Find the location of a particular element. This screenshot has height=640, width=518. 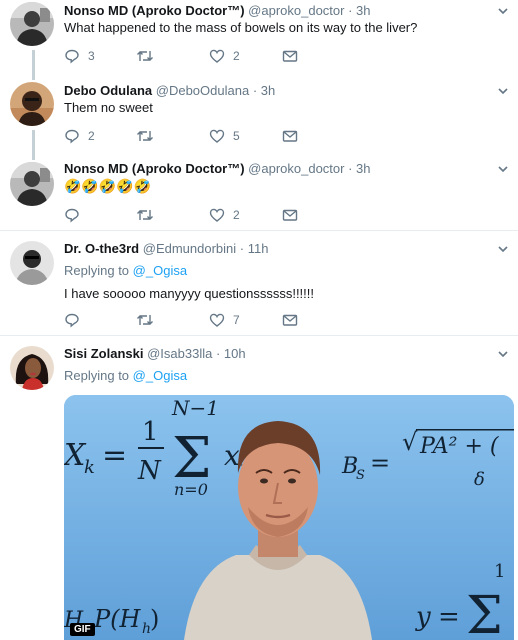

like-count: 5 is located at coordinates (236, 136).